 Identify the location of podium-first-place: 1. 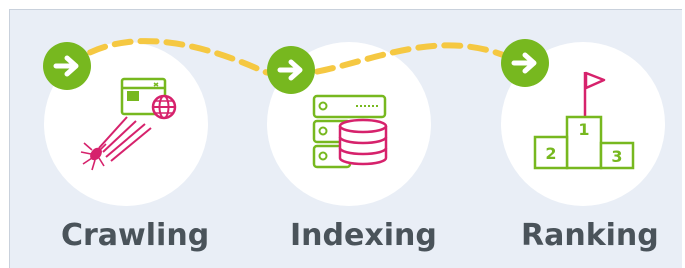
(583, 129).